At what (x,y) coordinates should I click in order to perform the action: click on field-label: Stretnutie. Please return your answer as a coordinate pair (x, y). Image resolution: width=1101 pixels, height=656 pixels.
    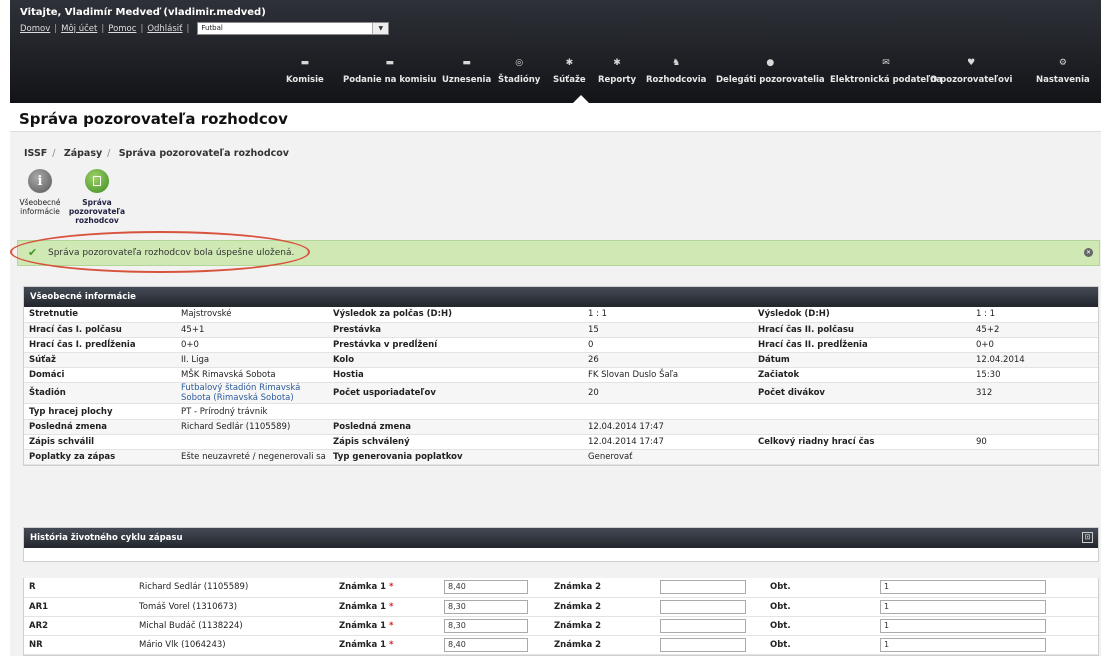
    Looking at the image, I should click on (100, 315).